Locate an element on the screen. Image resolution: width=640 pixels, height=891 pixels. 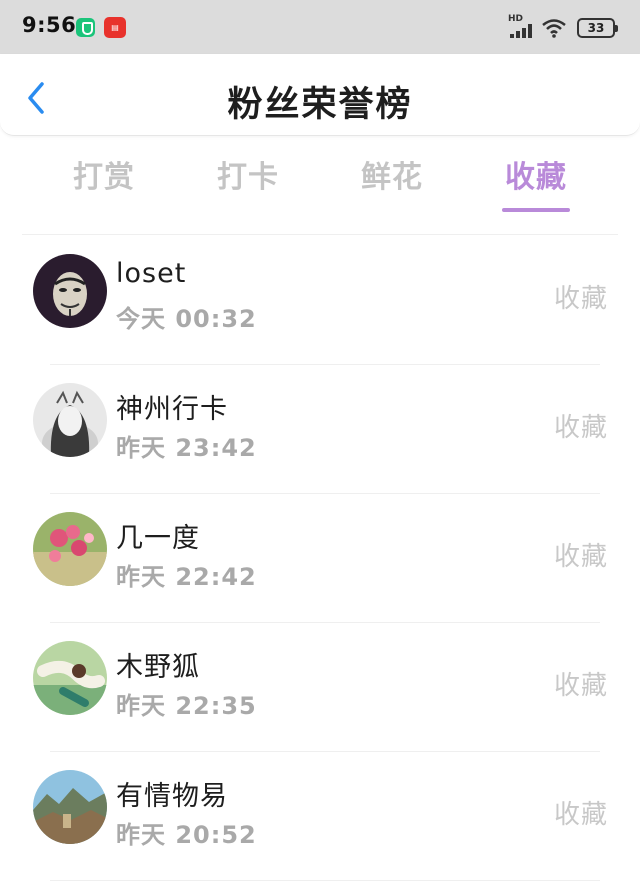
list-item: 木野狐 昨天 22:35 收藏 is located at coordinates (320, 687).